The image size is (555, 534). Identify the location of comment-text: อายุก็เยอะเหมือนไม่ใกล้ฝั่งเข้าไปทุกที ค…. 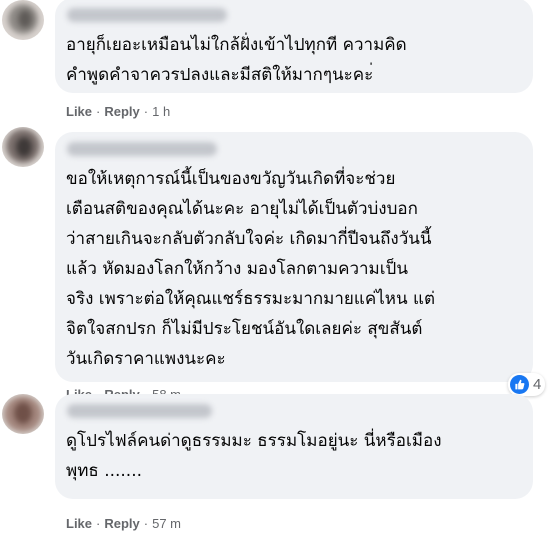
(236, 60).